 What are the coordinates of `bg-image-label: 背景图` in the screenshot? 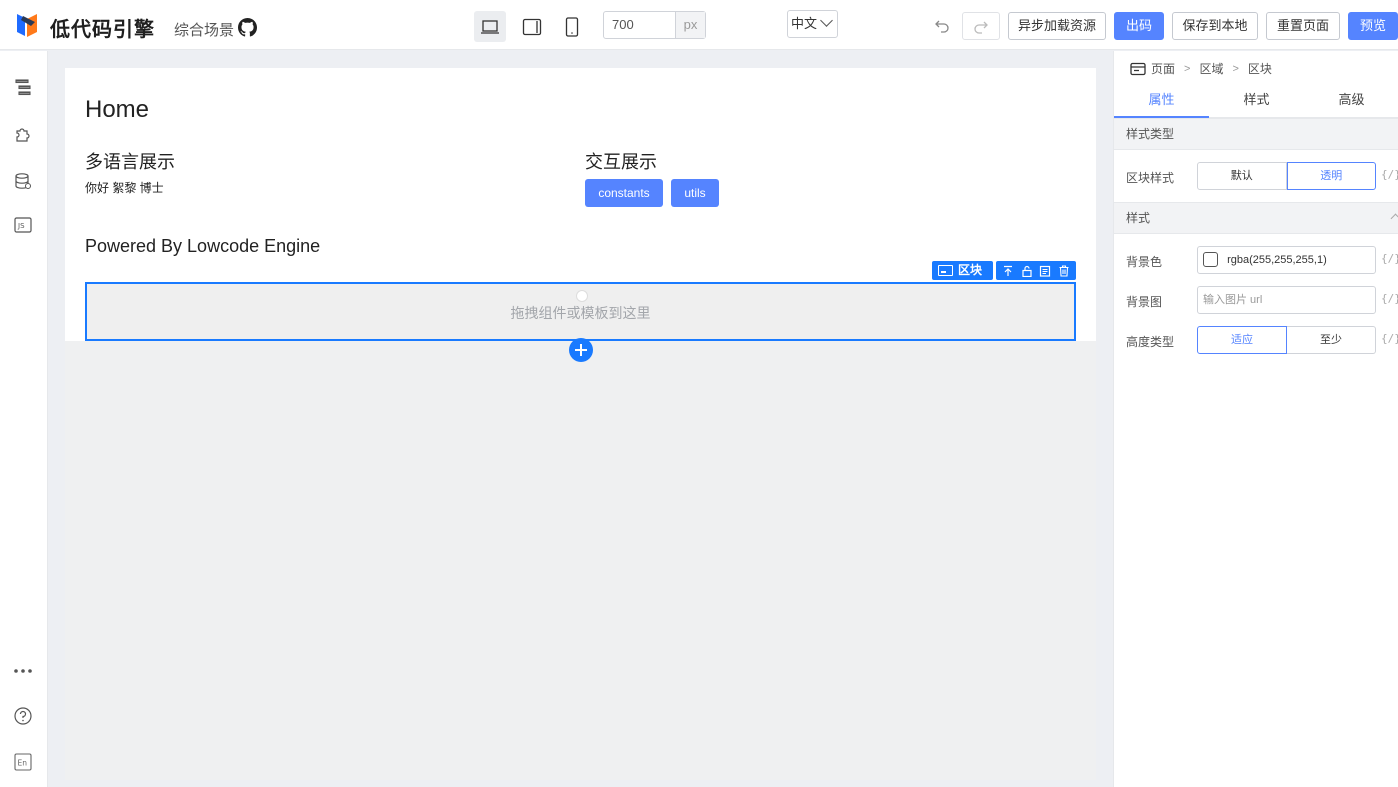 It's located at (1144, 302).